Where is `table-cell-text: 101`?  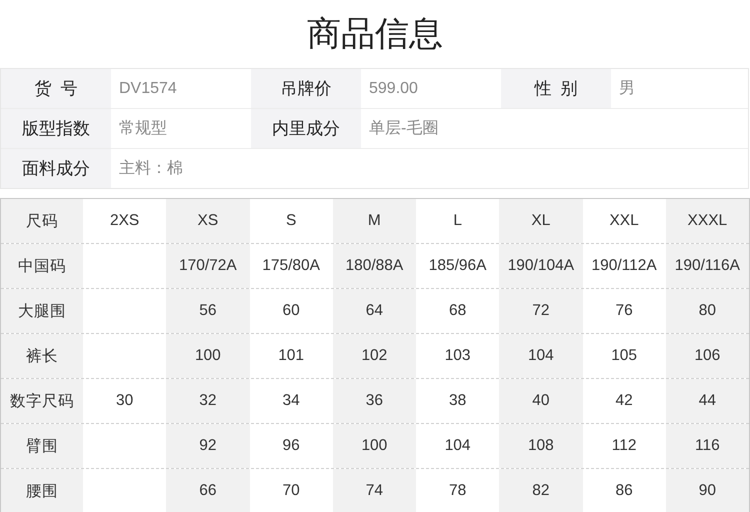 table-cell-text: 101 is located at coordinates (291, 356).